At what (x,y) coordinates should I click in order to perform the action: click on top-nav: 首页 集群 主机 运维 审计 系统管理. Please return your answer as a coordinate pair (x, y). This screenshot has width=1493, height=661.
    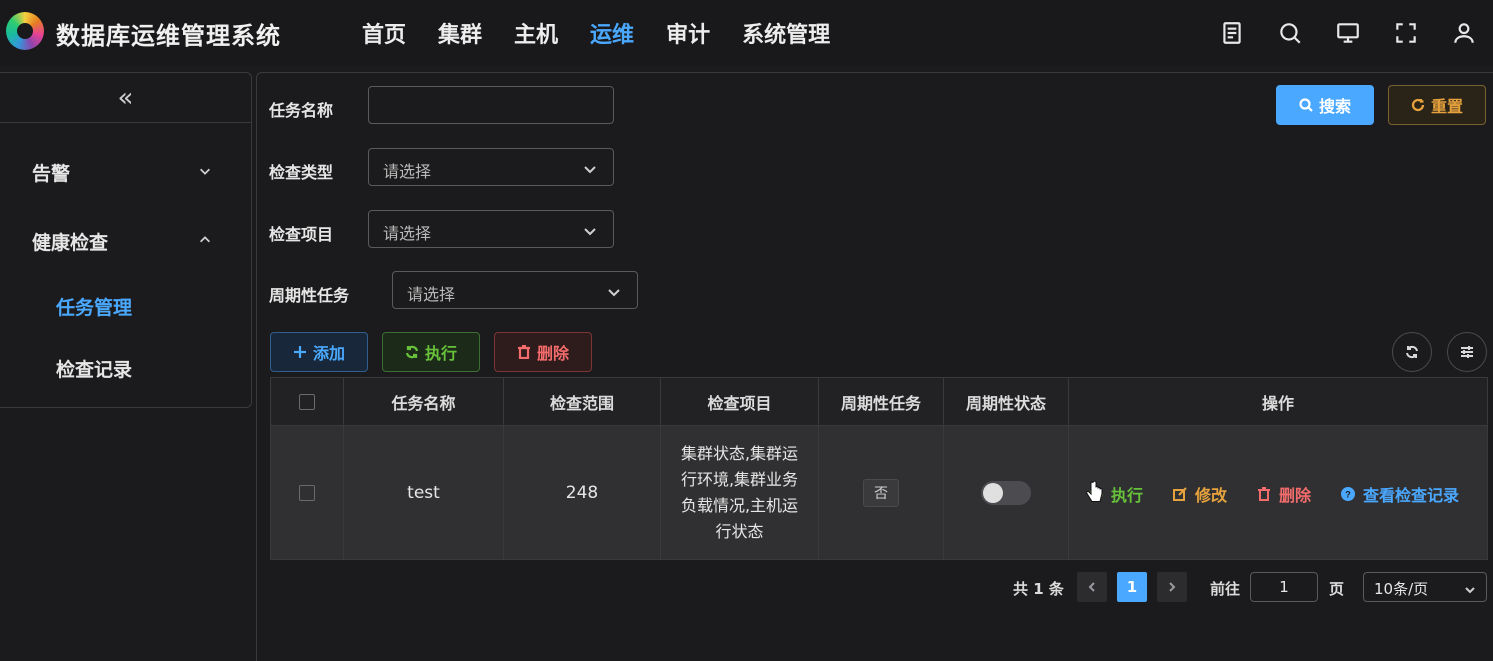
    Looking at the image, I should click on (612, 33).